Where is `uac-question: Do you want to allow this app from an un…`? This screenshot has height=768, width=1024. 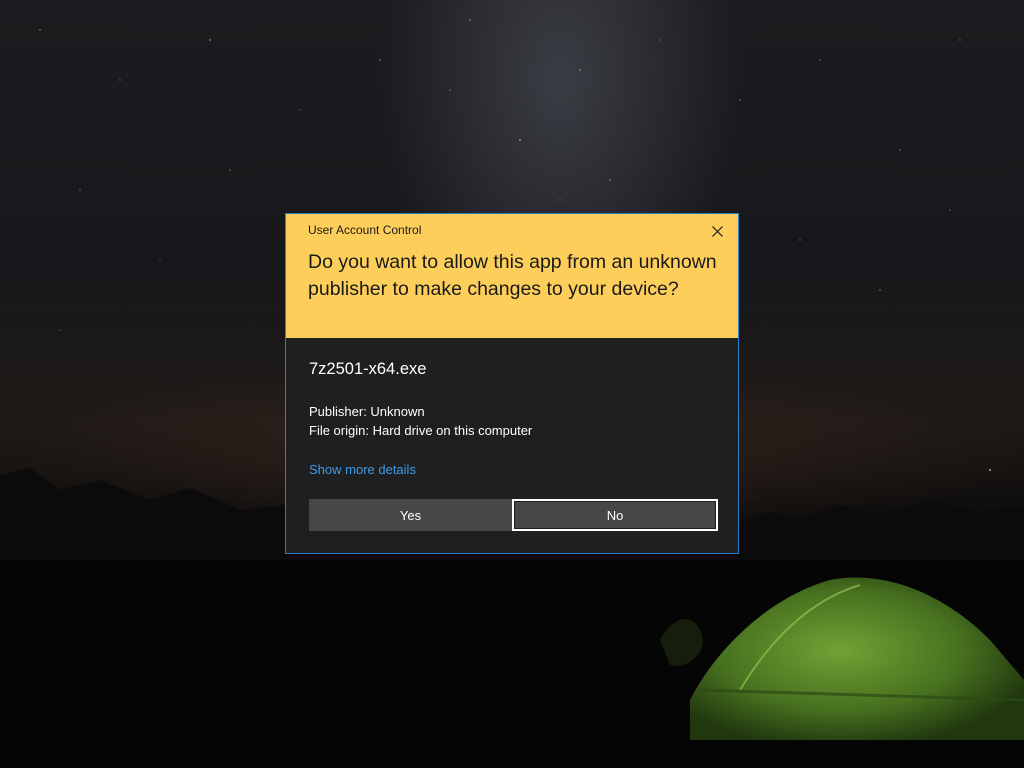
uac-question: Do you want to allow this app from an un… is located at coordinates (512, 275).